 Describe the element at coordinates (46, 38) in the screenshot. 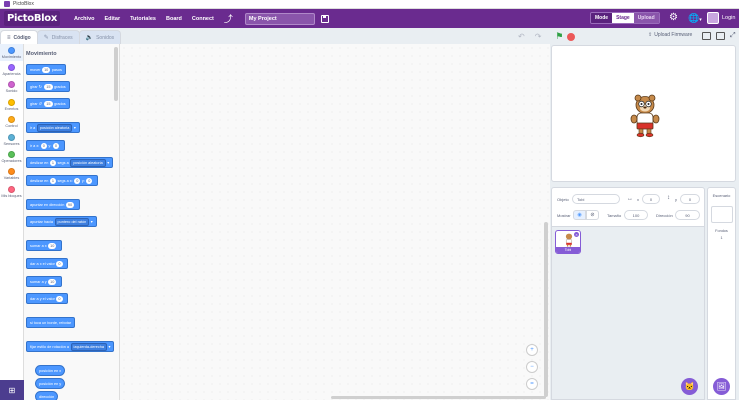

I see `brush-icon: ✎` at that location.